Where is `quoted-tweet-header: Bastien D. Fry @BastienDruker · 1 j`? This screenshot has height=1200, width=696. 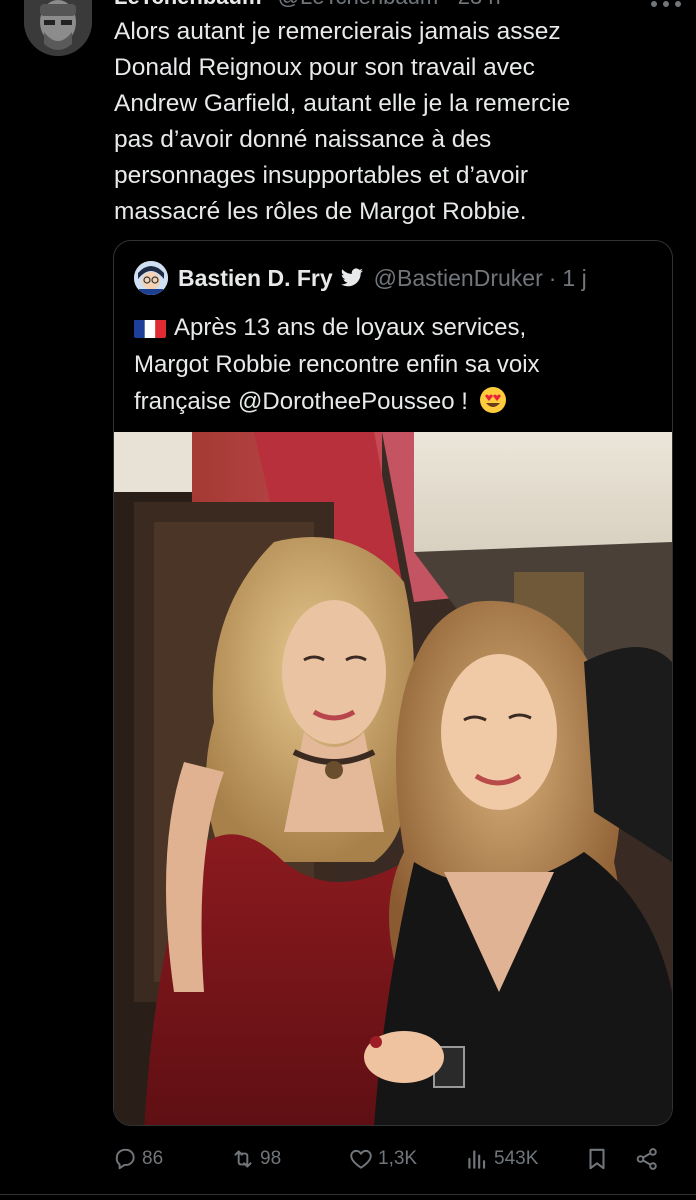 quoted-tweet-header: Bastien D. Fry @BastienDruker · 1 j is located at coordinates (360, 278).